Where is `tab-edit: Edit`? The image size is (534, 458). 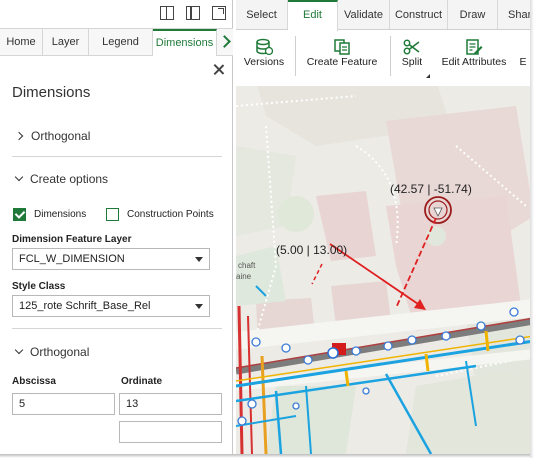 tab-edit: Edit is located at coordinates (313, 15).